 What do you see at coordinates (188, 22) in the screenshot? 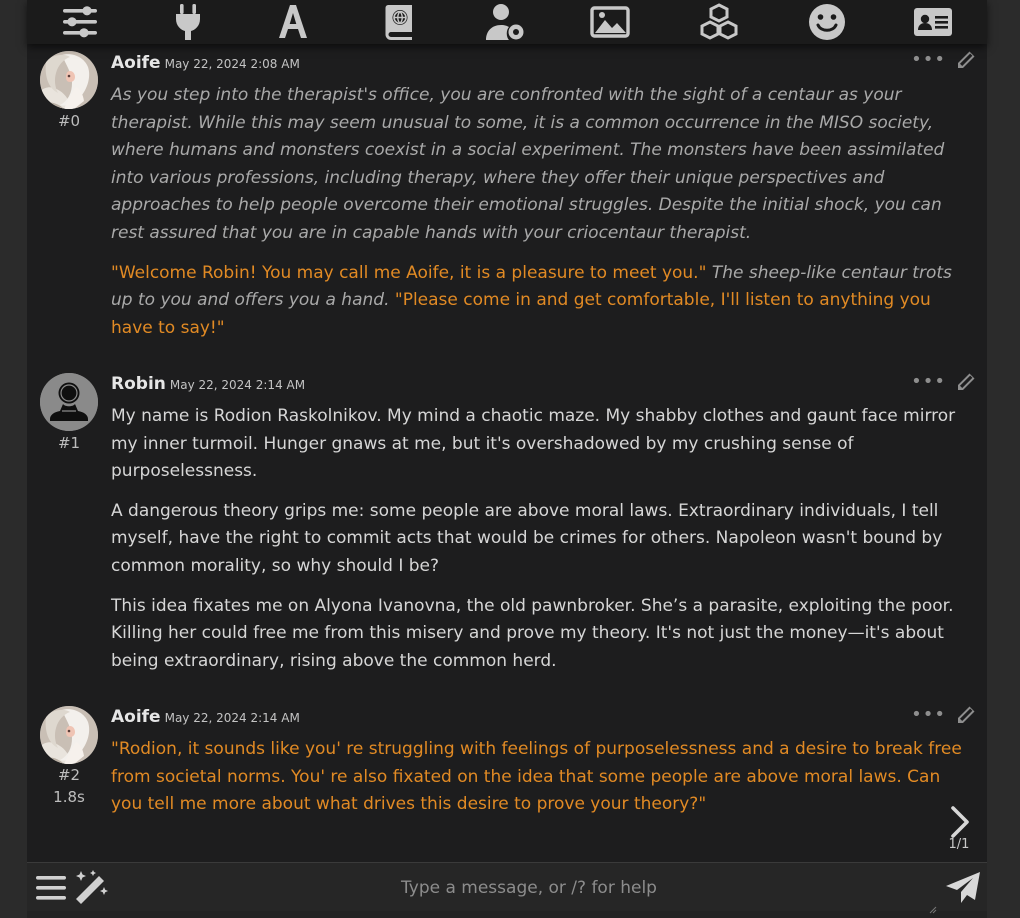
I see `plug-icon` at bounding box center [188, 22].